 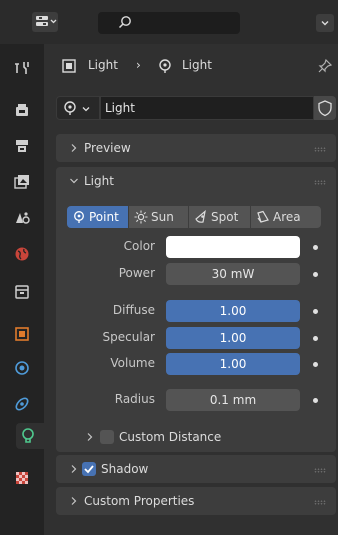 I want to click on fake-user-button, so click(x=325, y=108).